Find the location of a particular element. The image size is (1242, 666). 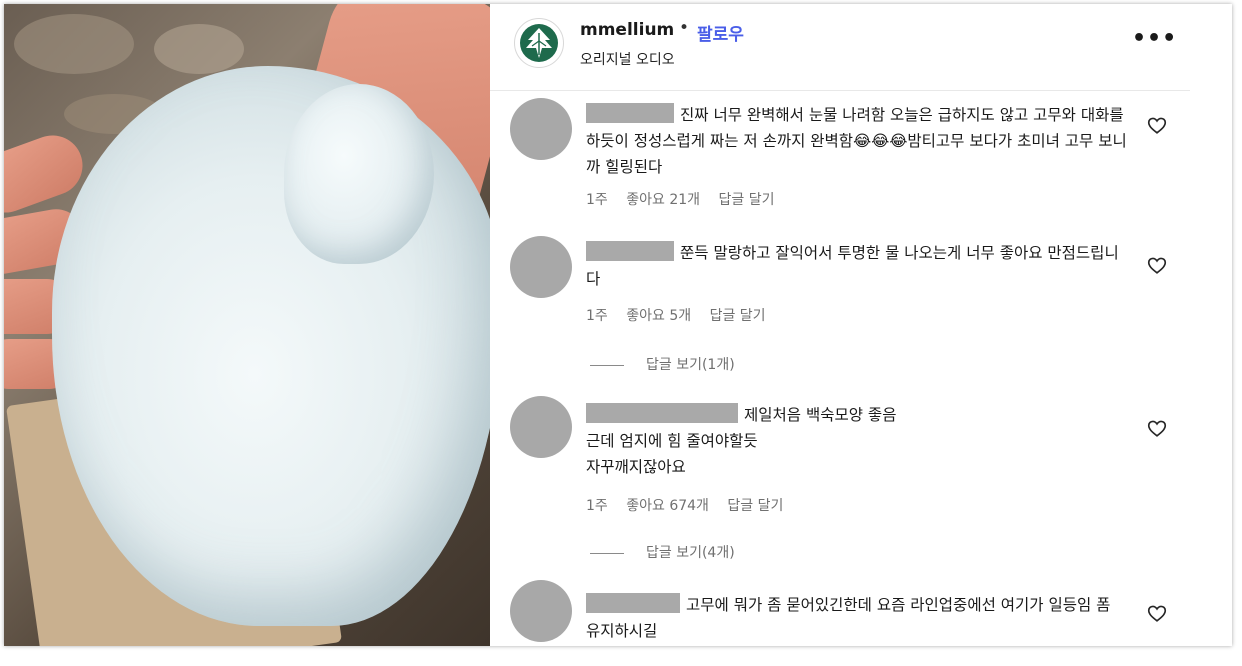

comment-text: 제일처음 백숙모양 좋음 근데 엄지에 힘 줄여야할듯 자꾸깨지잖아요 is located at coordinates (857, 441).